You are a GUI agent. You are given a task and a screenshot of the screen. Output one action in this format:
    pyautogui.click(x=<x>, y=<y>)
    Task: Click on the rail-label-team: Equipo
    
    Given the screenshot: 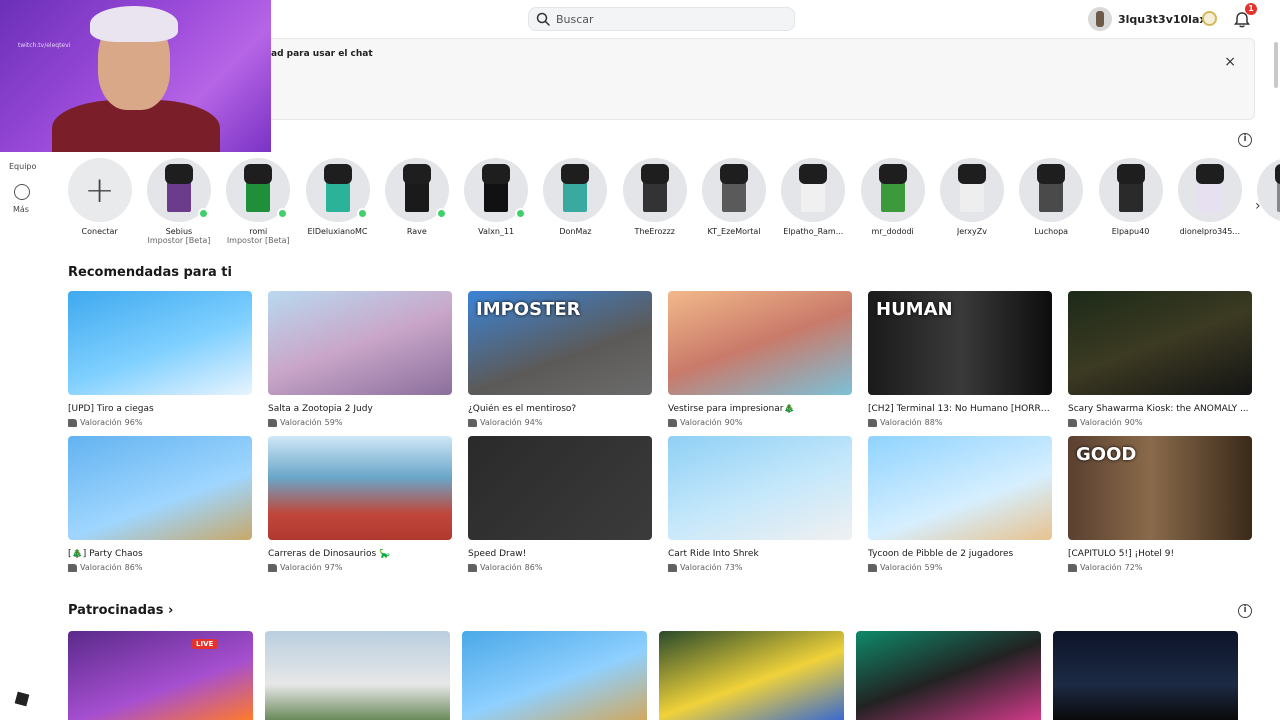 What is the action you would take?
    pyautogui.click(x=22, y=166)
    